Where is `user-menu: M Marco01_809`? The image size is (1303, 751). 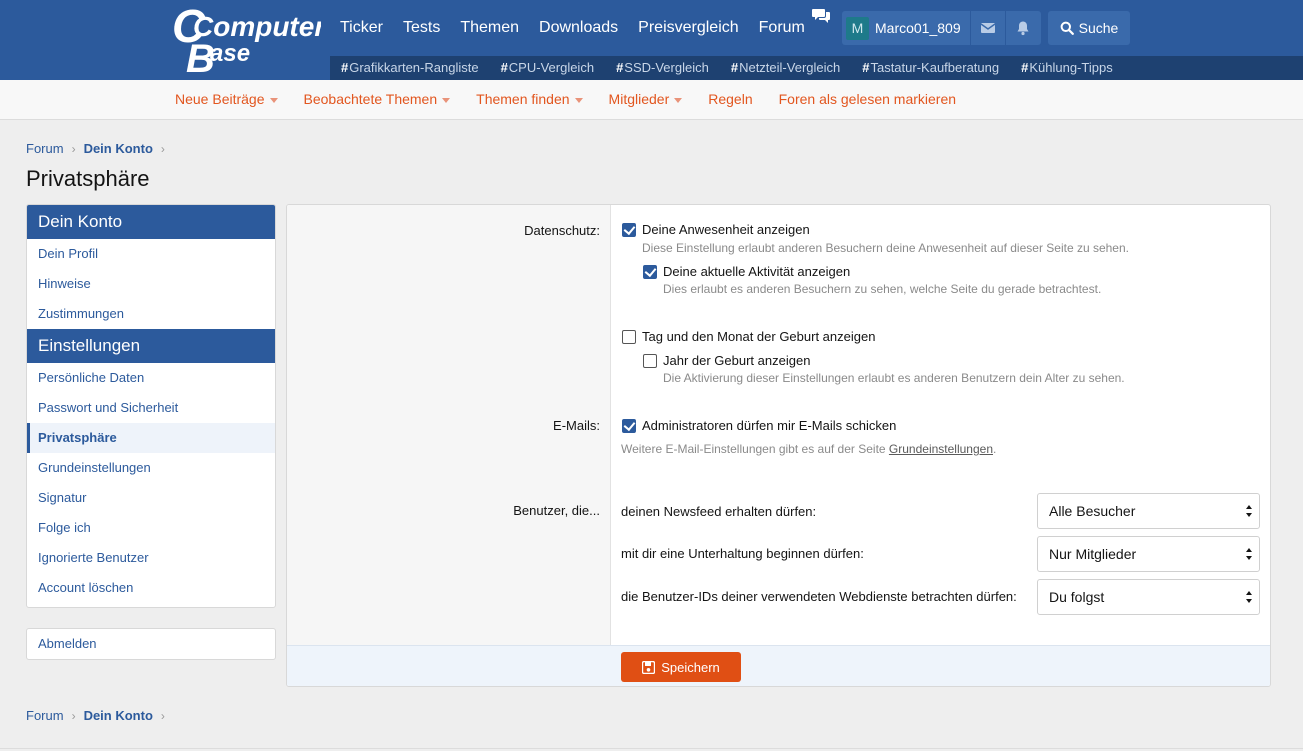
user-menu: M Marco01_809 is located at coordinates (941, 28).